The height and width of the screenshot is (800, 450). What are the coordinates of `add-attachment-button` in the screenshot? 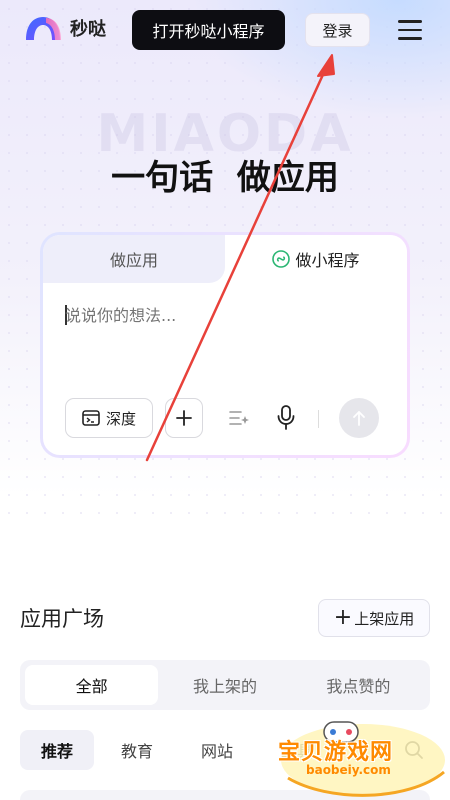 It's located at (184, 418).